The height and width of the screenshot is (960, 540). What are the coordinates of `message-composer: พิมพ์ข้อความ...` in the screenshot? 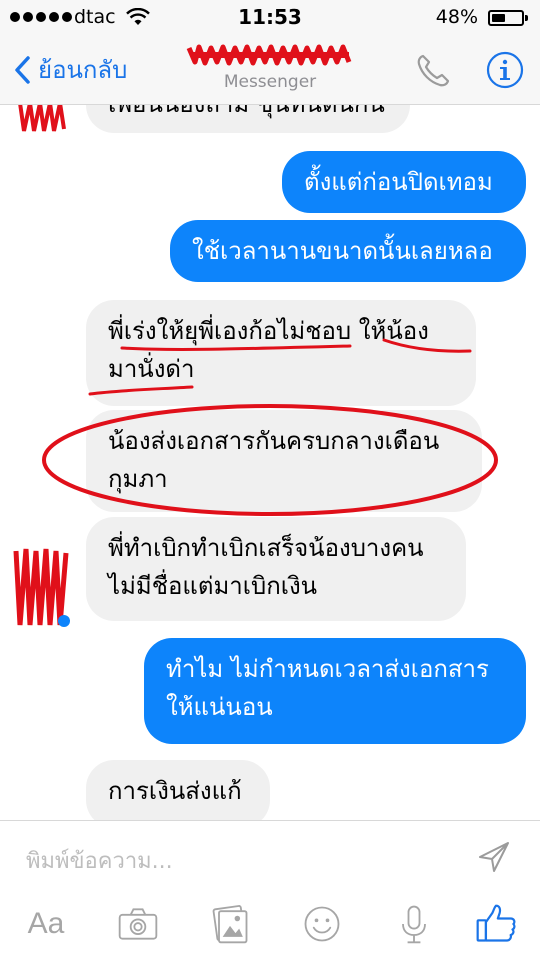 It's located at (270, 855).